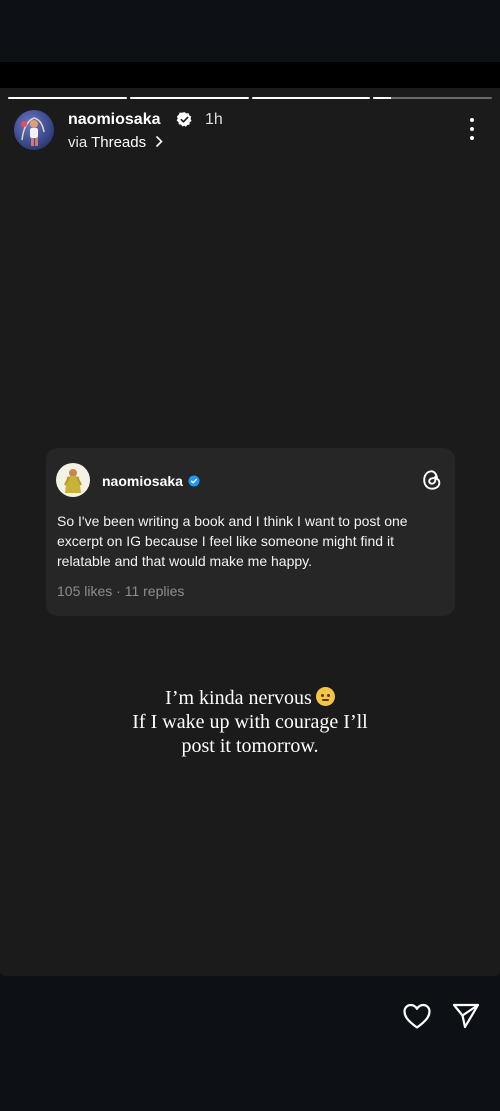 The height and width of the screenshot is (1111, 500). I want to click on send-icon, so click(466, 1016).